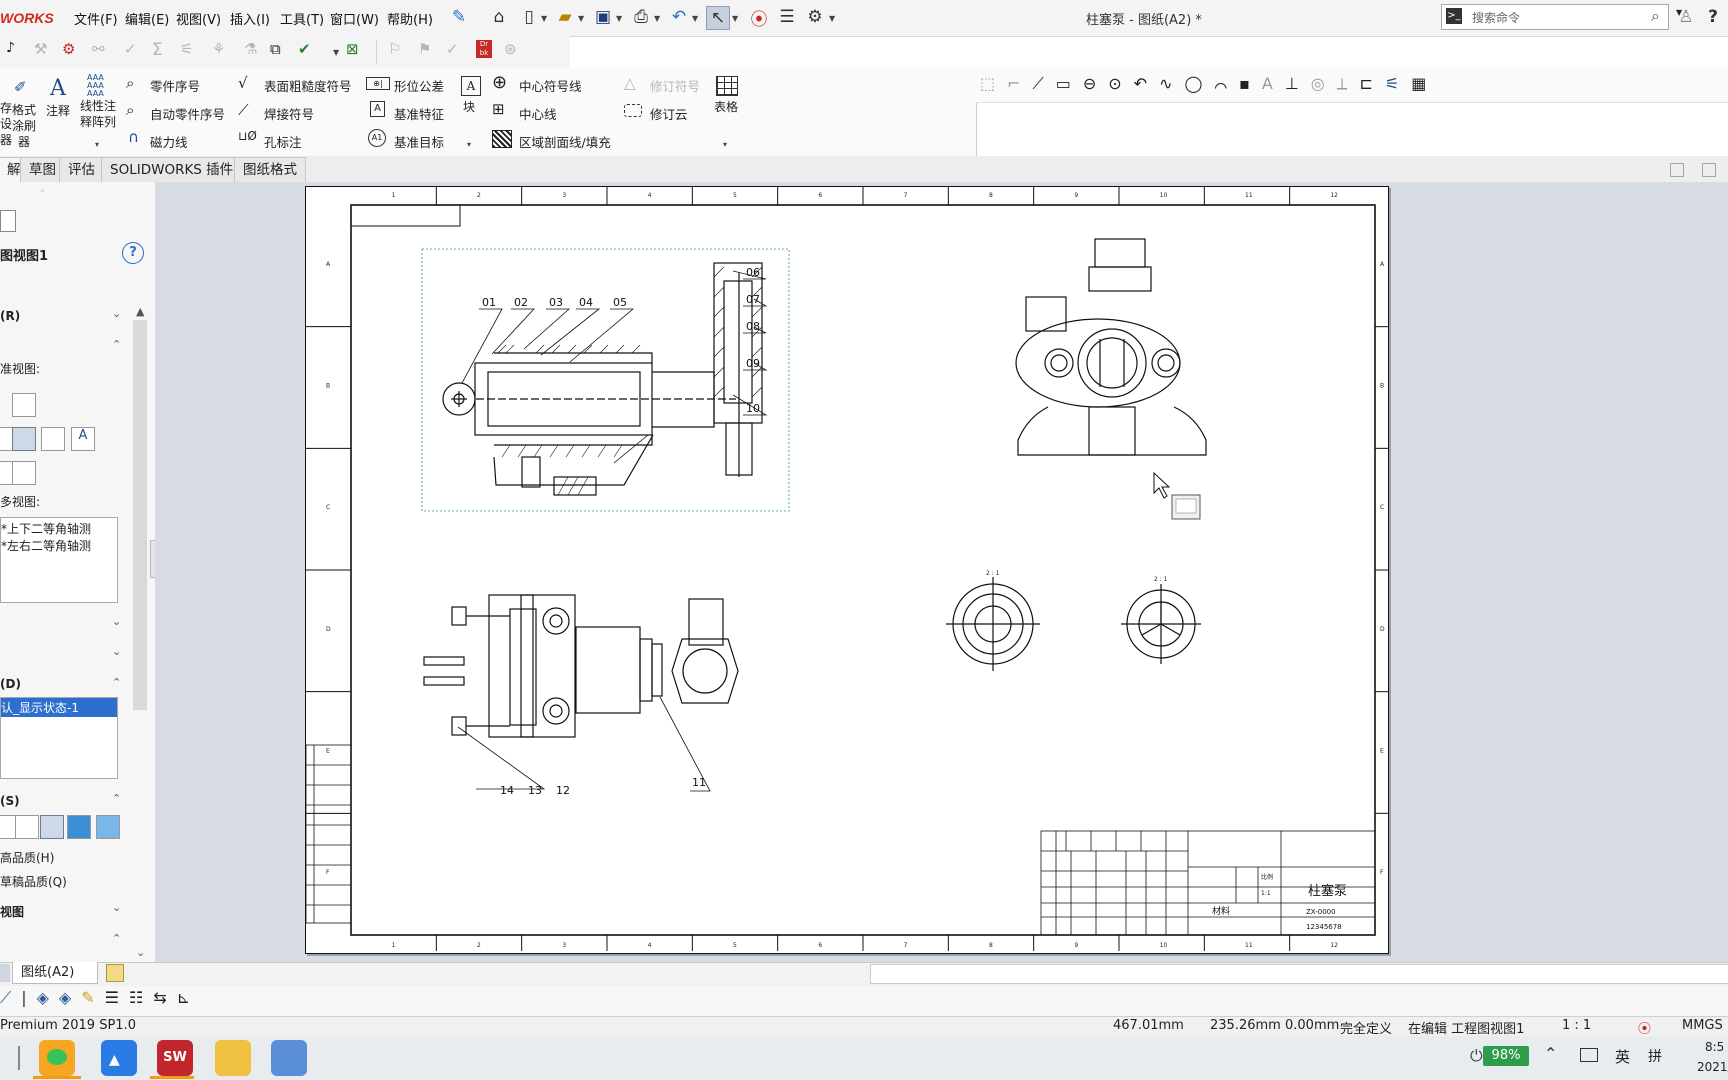 The width and height of the screenshot is (1728, 1080). Describe the element at coordinates (52, 827) in the screenshot. I see `hidden-lines-removed-icon` at that location.